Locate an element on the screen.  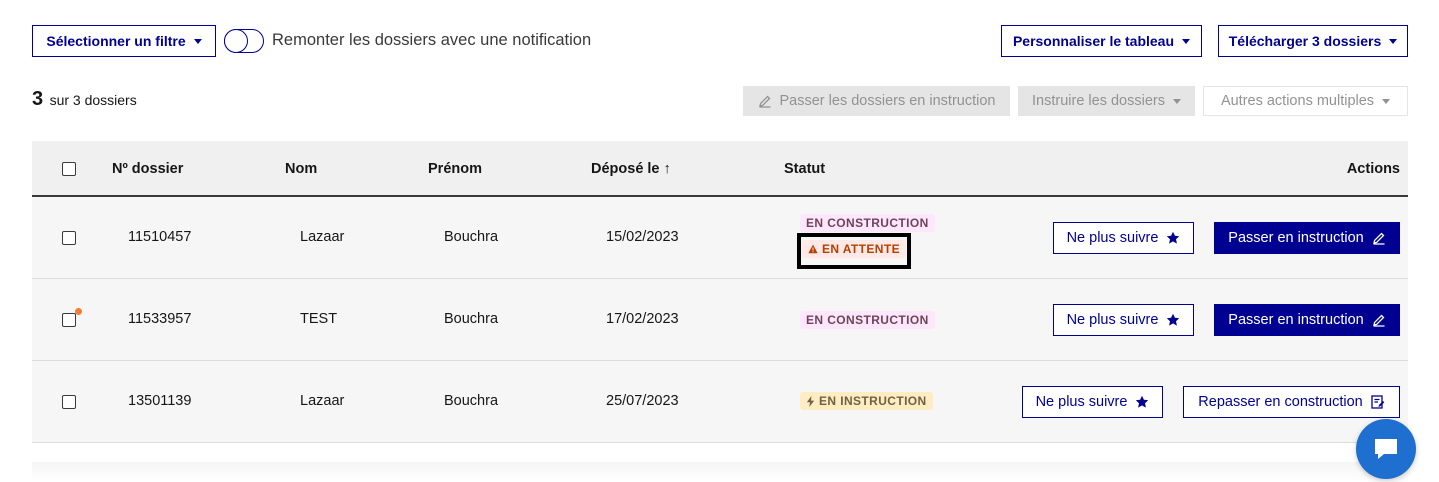
row-date: 25/07/2023 is located at coordinates (642, 401).